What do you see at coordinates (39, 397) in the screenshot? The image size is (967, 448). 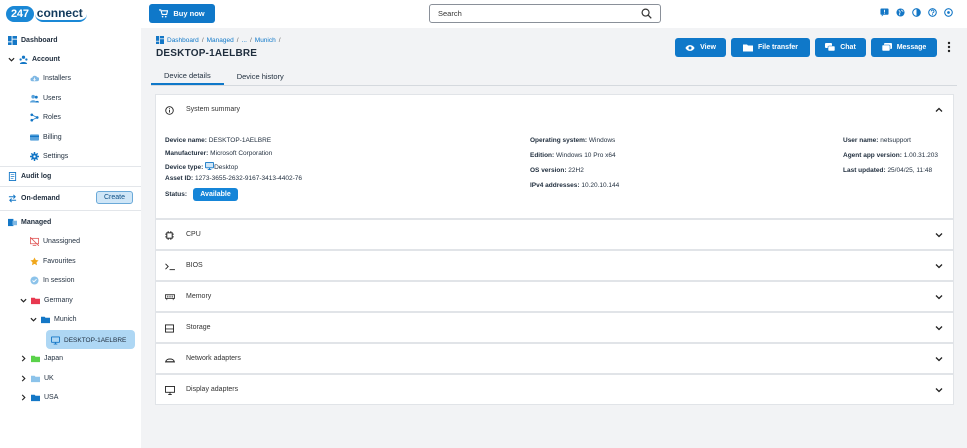 I see `tree-item-usa: USA` at bounding box center [39, 397].